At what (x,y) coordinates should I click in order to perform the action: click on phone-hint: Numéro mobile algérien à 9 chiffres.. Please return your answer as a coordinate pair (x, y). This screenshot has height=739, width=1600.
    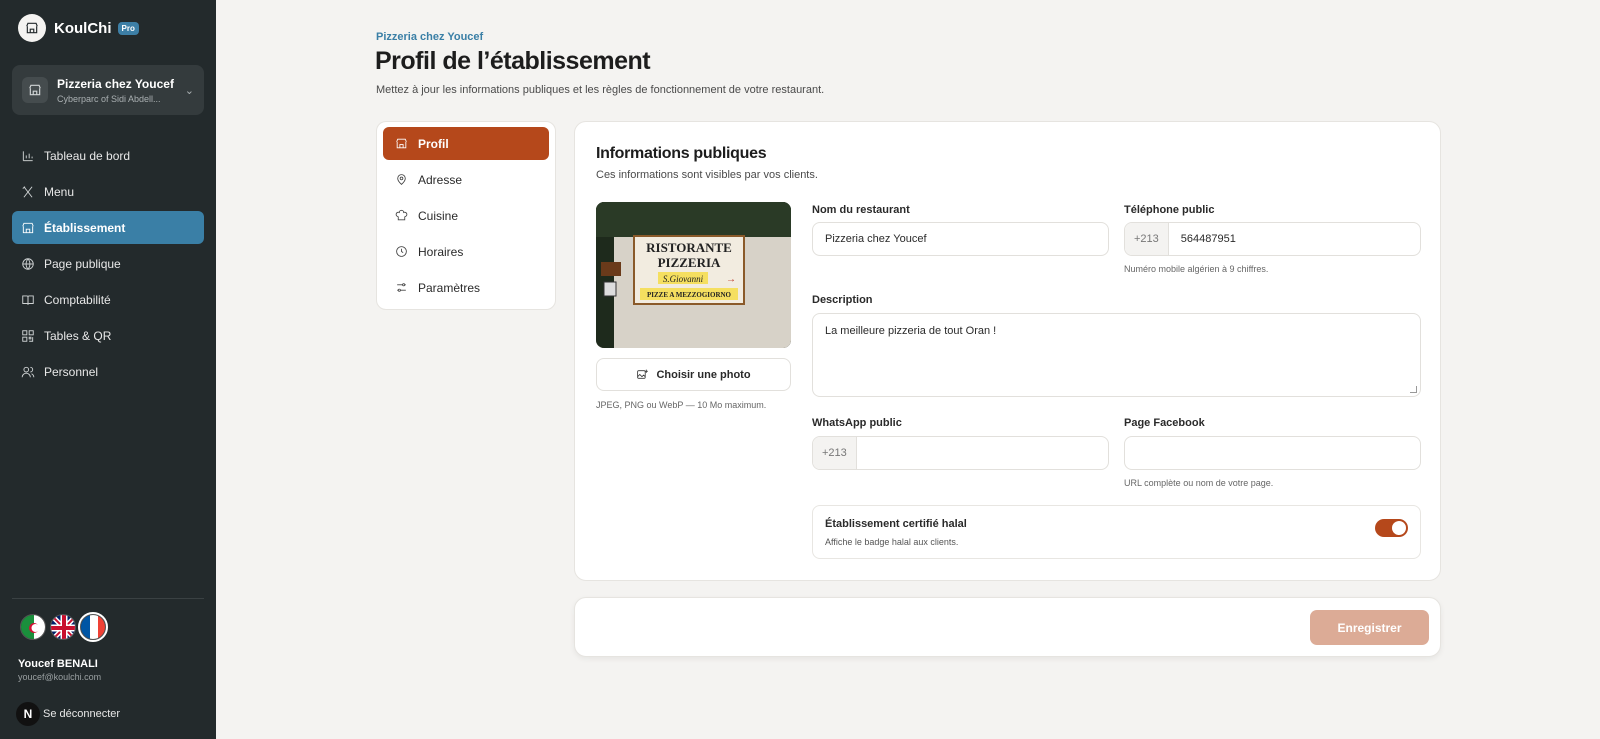
    Looking at the image, I should click on (1196, 269).